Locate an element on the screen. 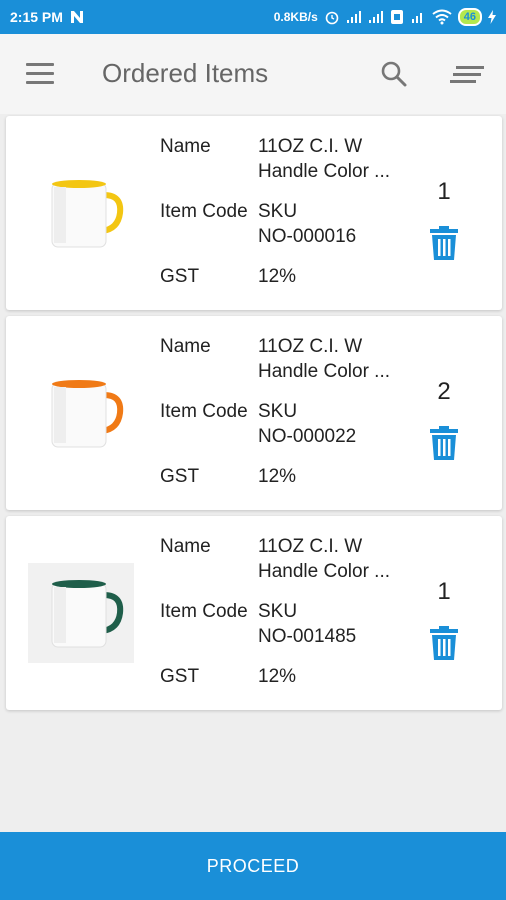 This screenshot has height=900, width=506. item-code-line2: NO-000016 is located at coordinates (307, 236).